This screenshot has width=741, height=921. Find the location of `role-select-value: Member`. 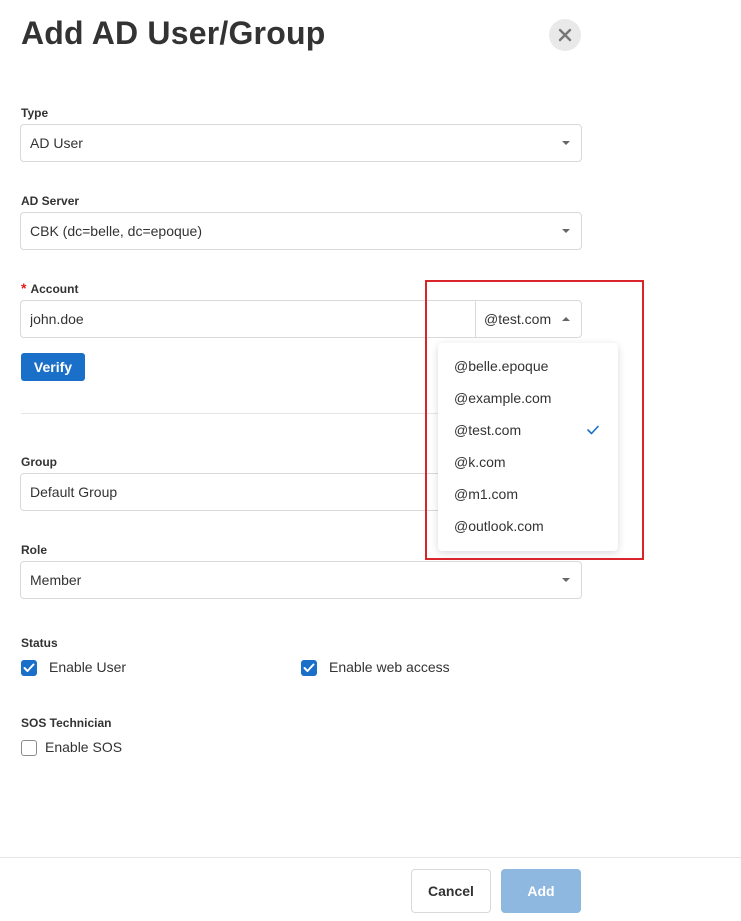

role-select-value: Member is located at coordinates (56, 580).